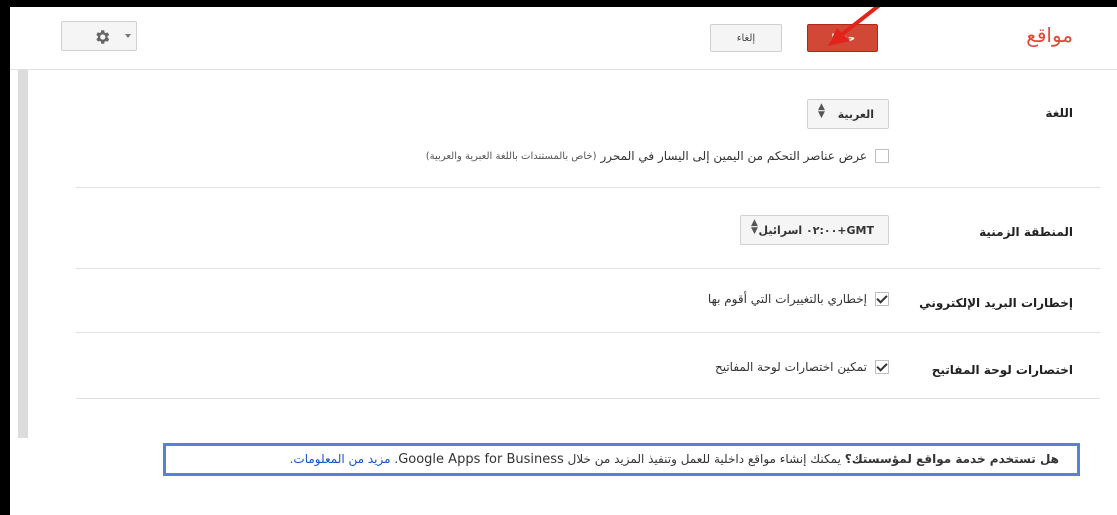 The width and height of the screenshot is (1117, 515). I want to click on settings-menu-button, so click(99, 36).